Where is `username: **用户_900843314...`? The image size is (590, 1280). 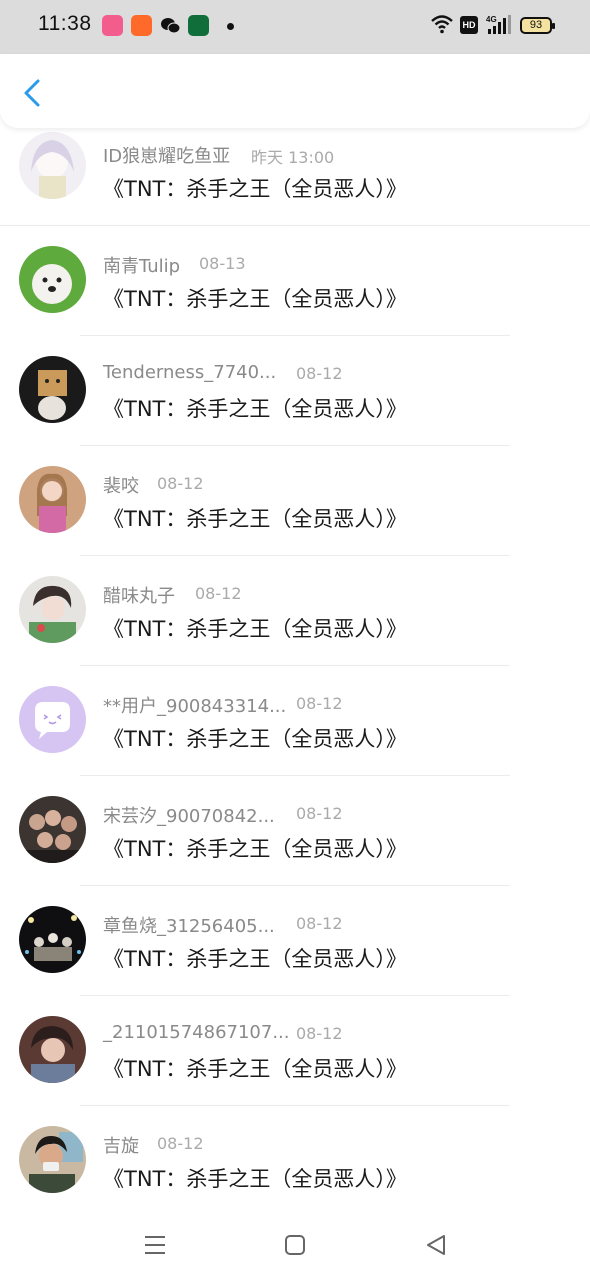
username: **用户_900843314... is located at coordinates (194, 705).